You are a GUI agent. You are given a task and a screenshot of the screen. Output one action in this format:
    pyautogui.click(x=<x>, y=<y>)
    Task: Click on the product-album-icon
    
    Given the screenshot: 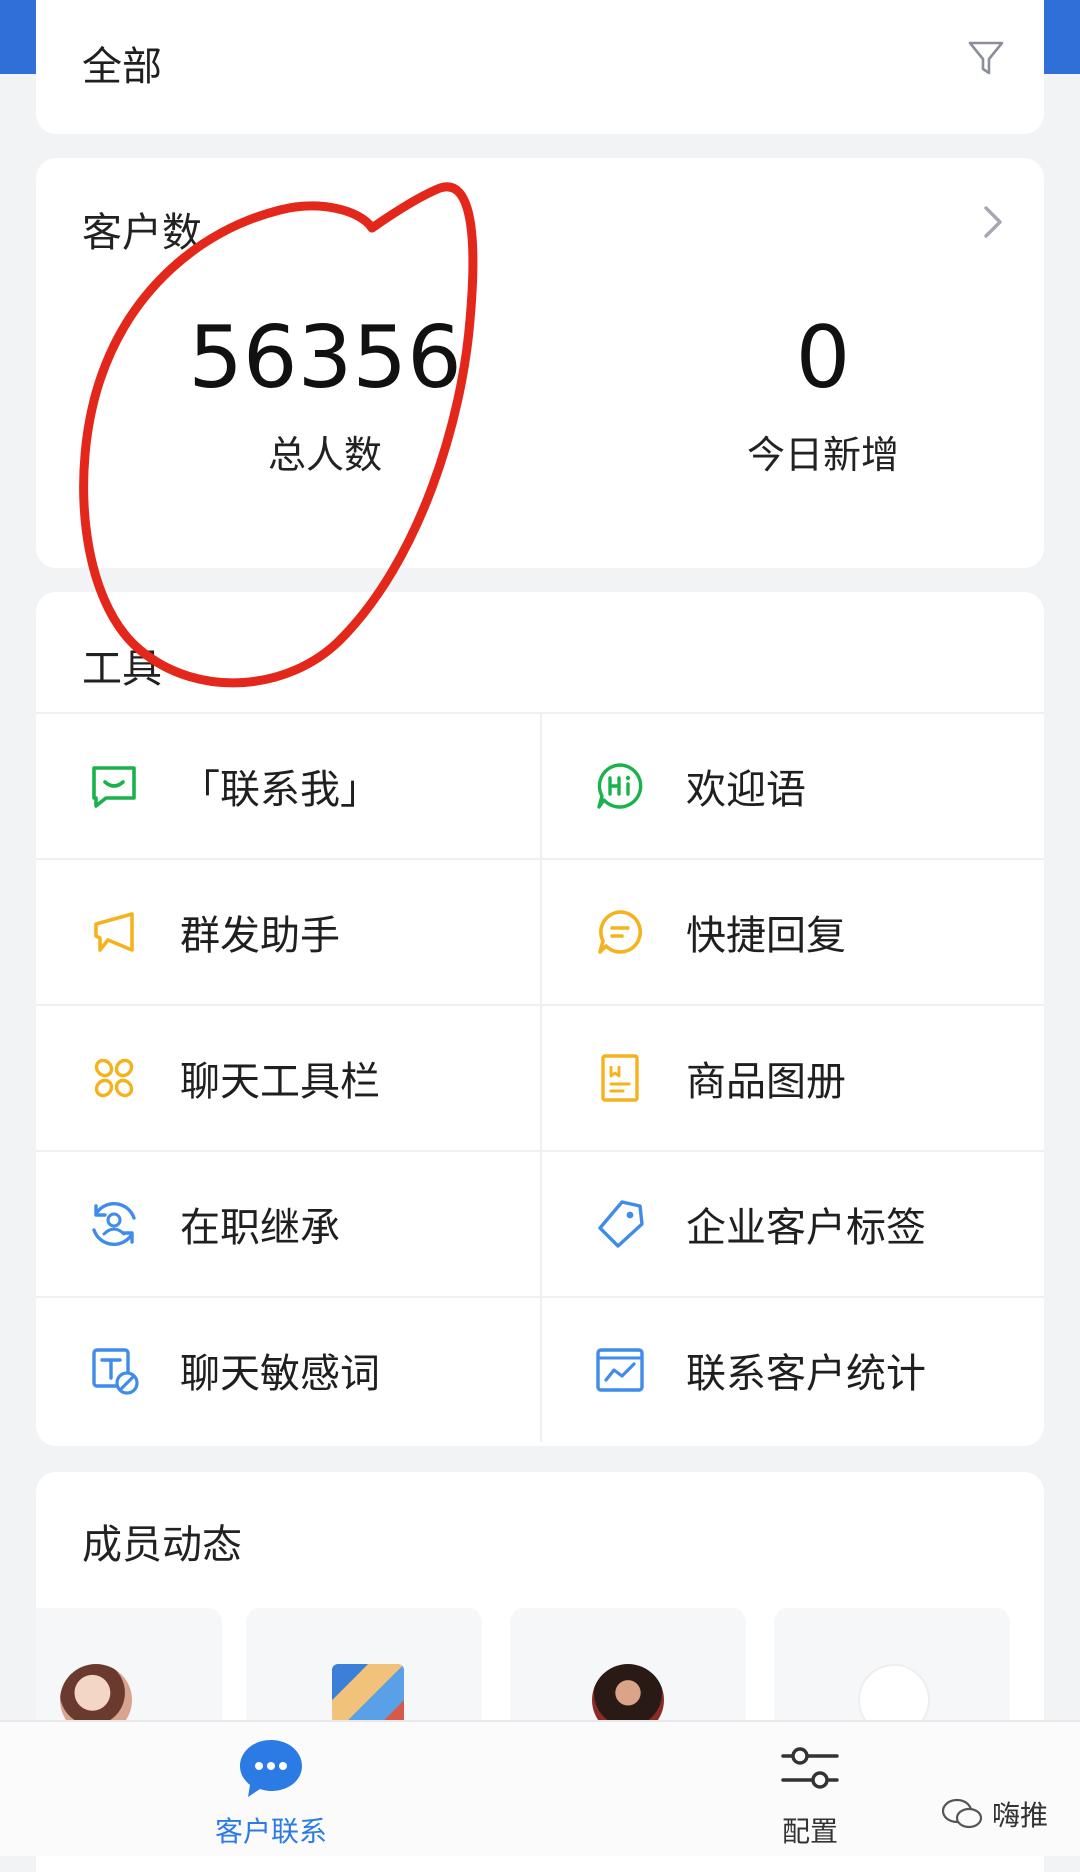 What is the action you would take?
    pyautogui.click(x=620, y=1078)
    